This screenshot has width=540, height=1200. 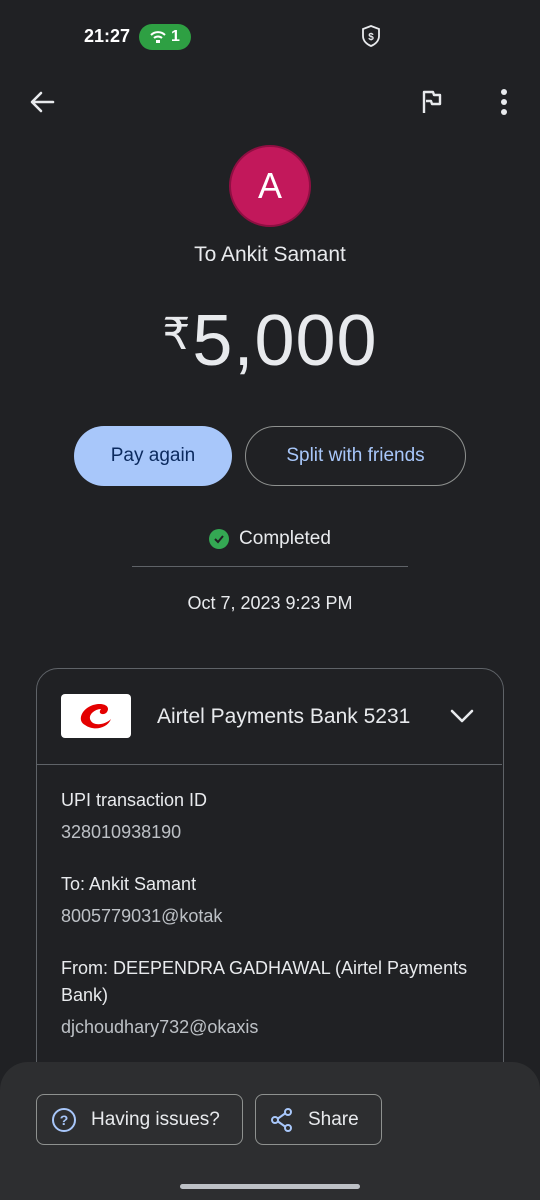 I want to click on report-flag-button, so click(x=432, y=102).